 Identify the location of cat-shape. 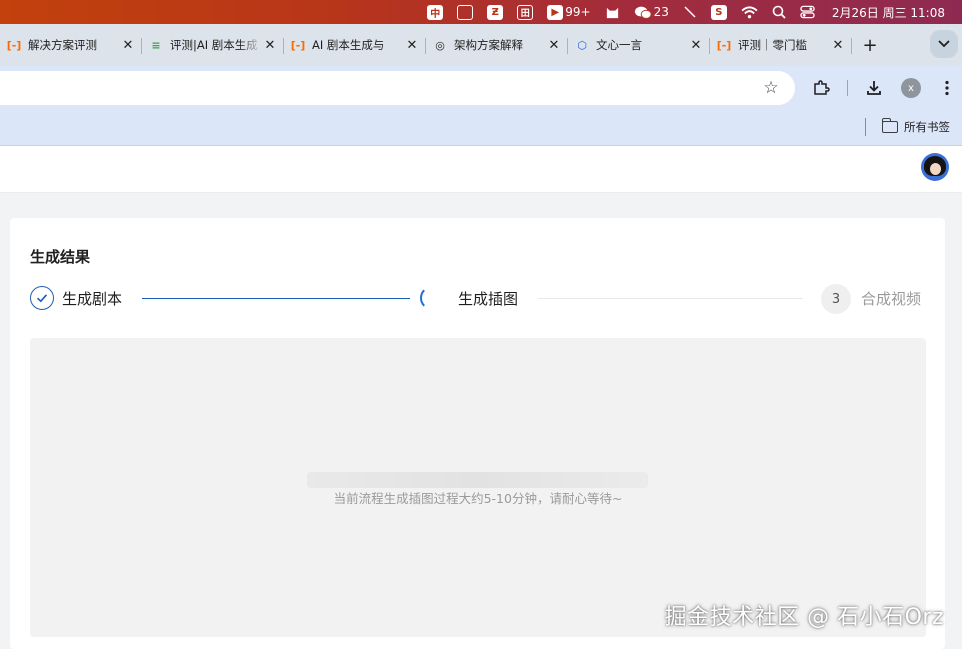
(612, 12).